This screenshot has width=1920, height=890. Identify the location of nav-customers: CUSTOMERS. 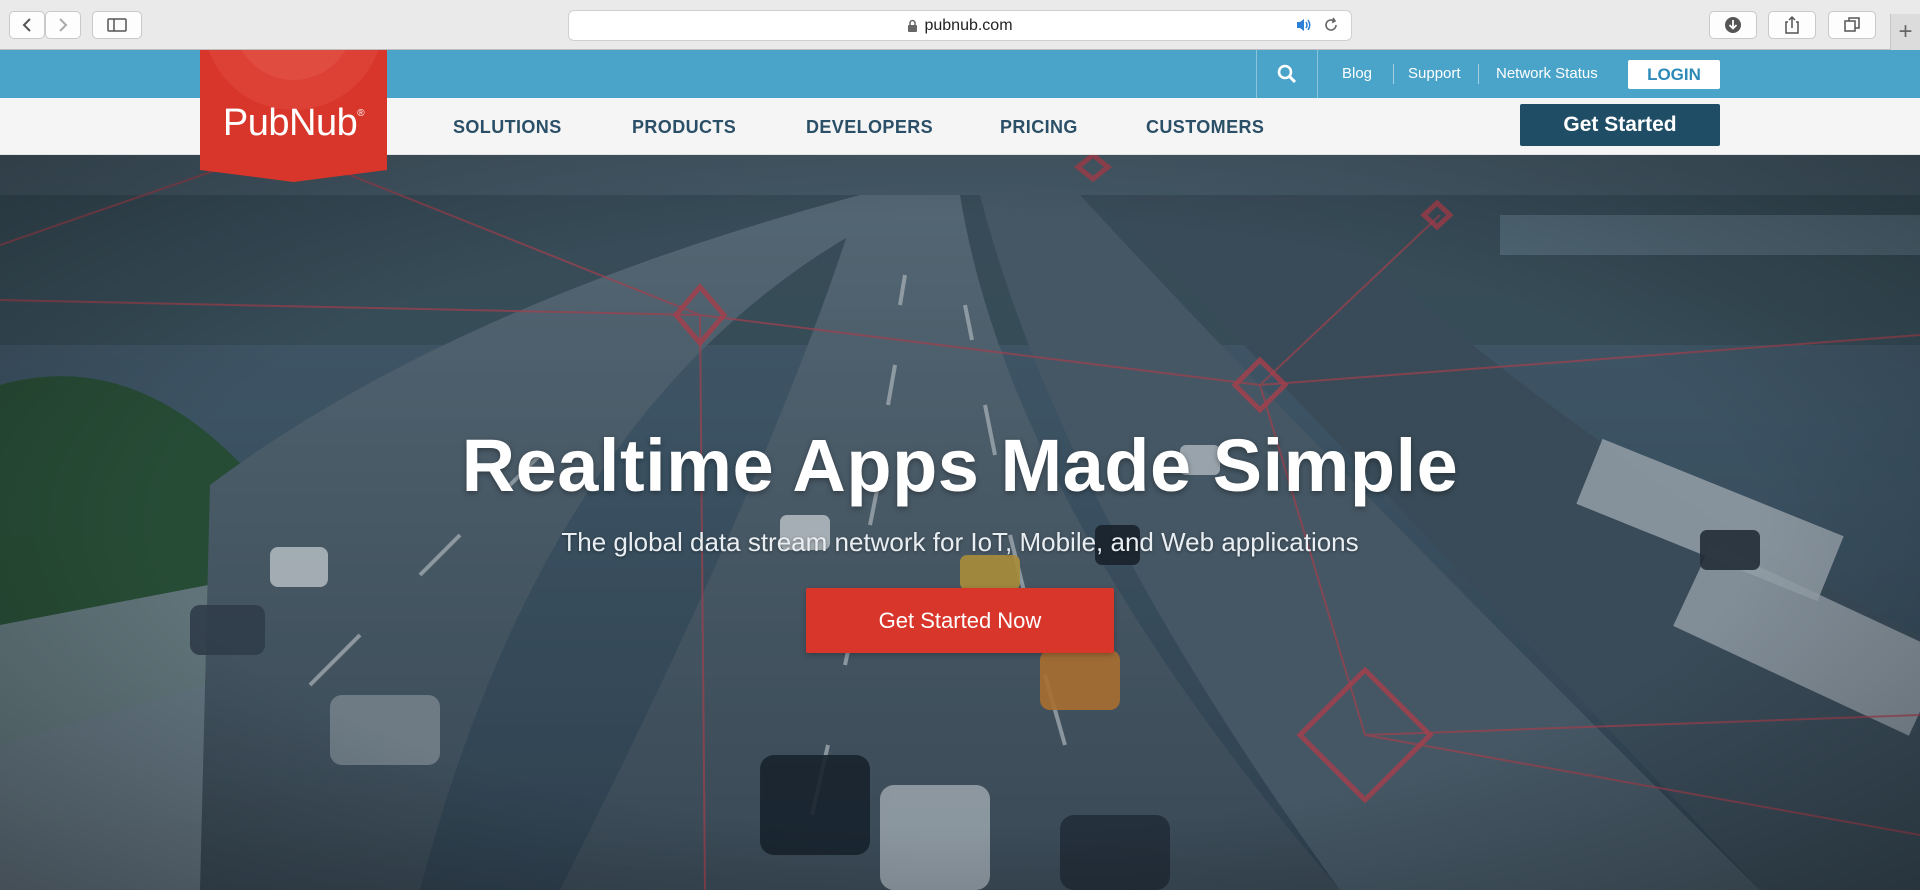
(1205, 127).